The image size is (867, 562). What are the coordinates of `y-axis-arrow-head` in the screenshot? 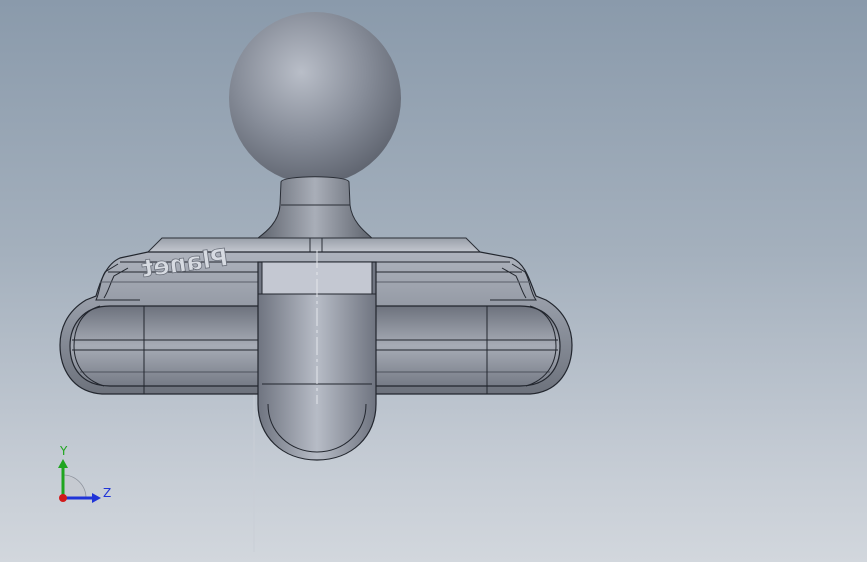 It's located at (63, 463).